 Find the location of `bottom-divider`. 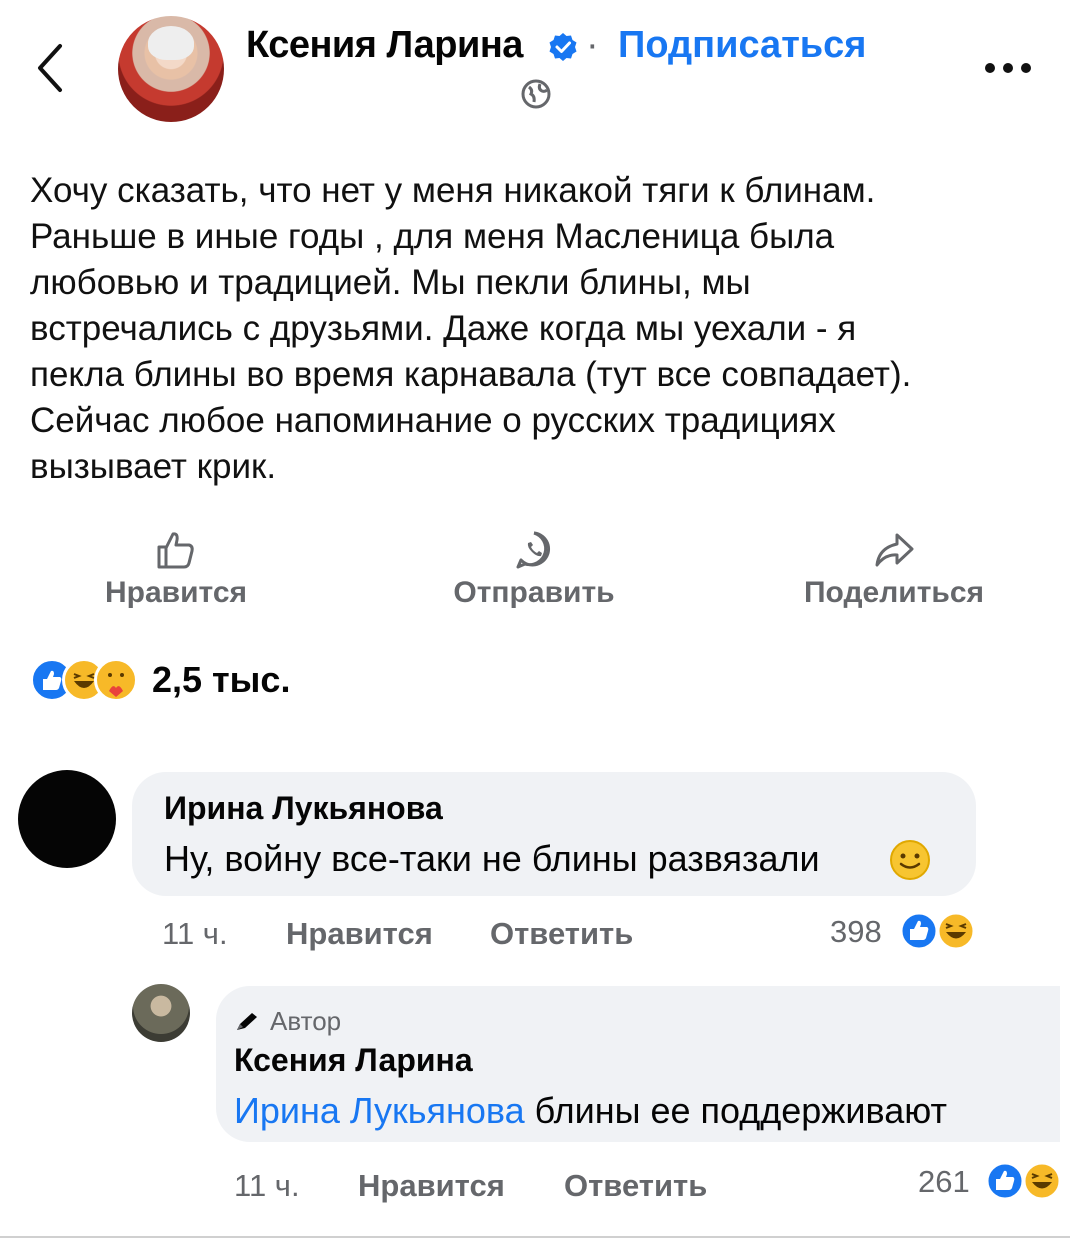

bottom-divider is located at coordinates (535, 1237).